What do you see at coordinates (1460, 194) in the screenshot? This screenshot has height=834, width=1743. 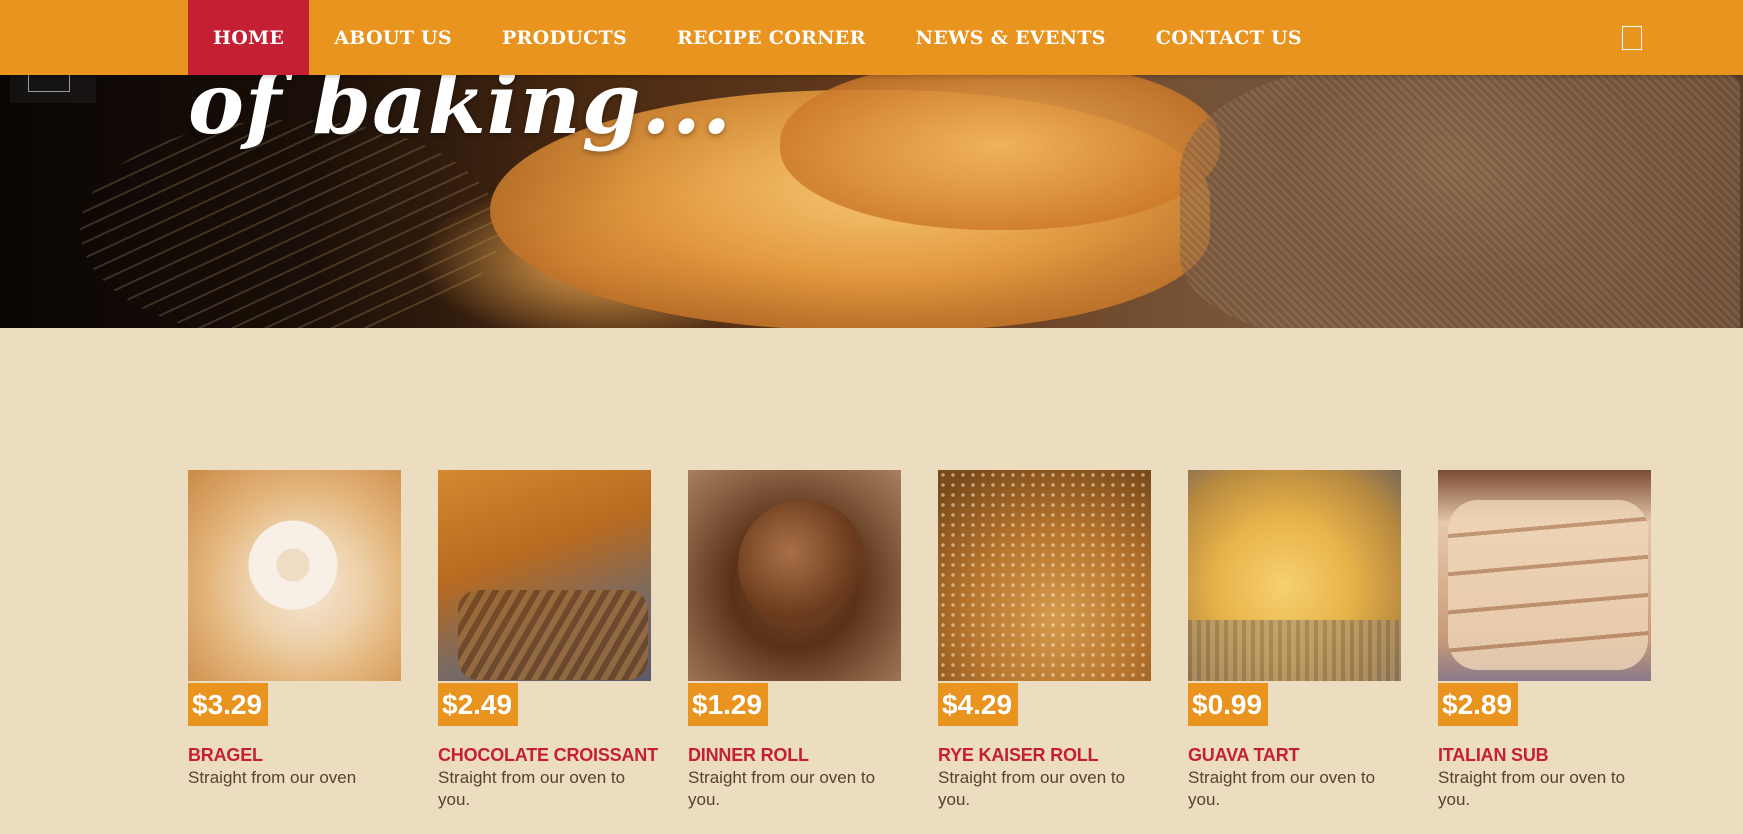 I see `burlap-sack-image` at bounding box center [1460, 194].